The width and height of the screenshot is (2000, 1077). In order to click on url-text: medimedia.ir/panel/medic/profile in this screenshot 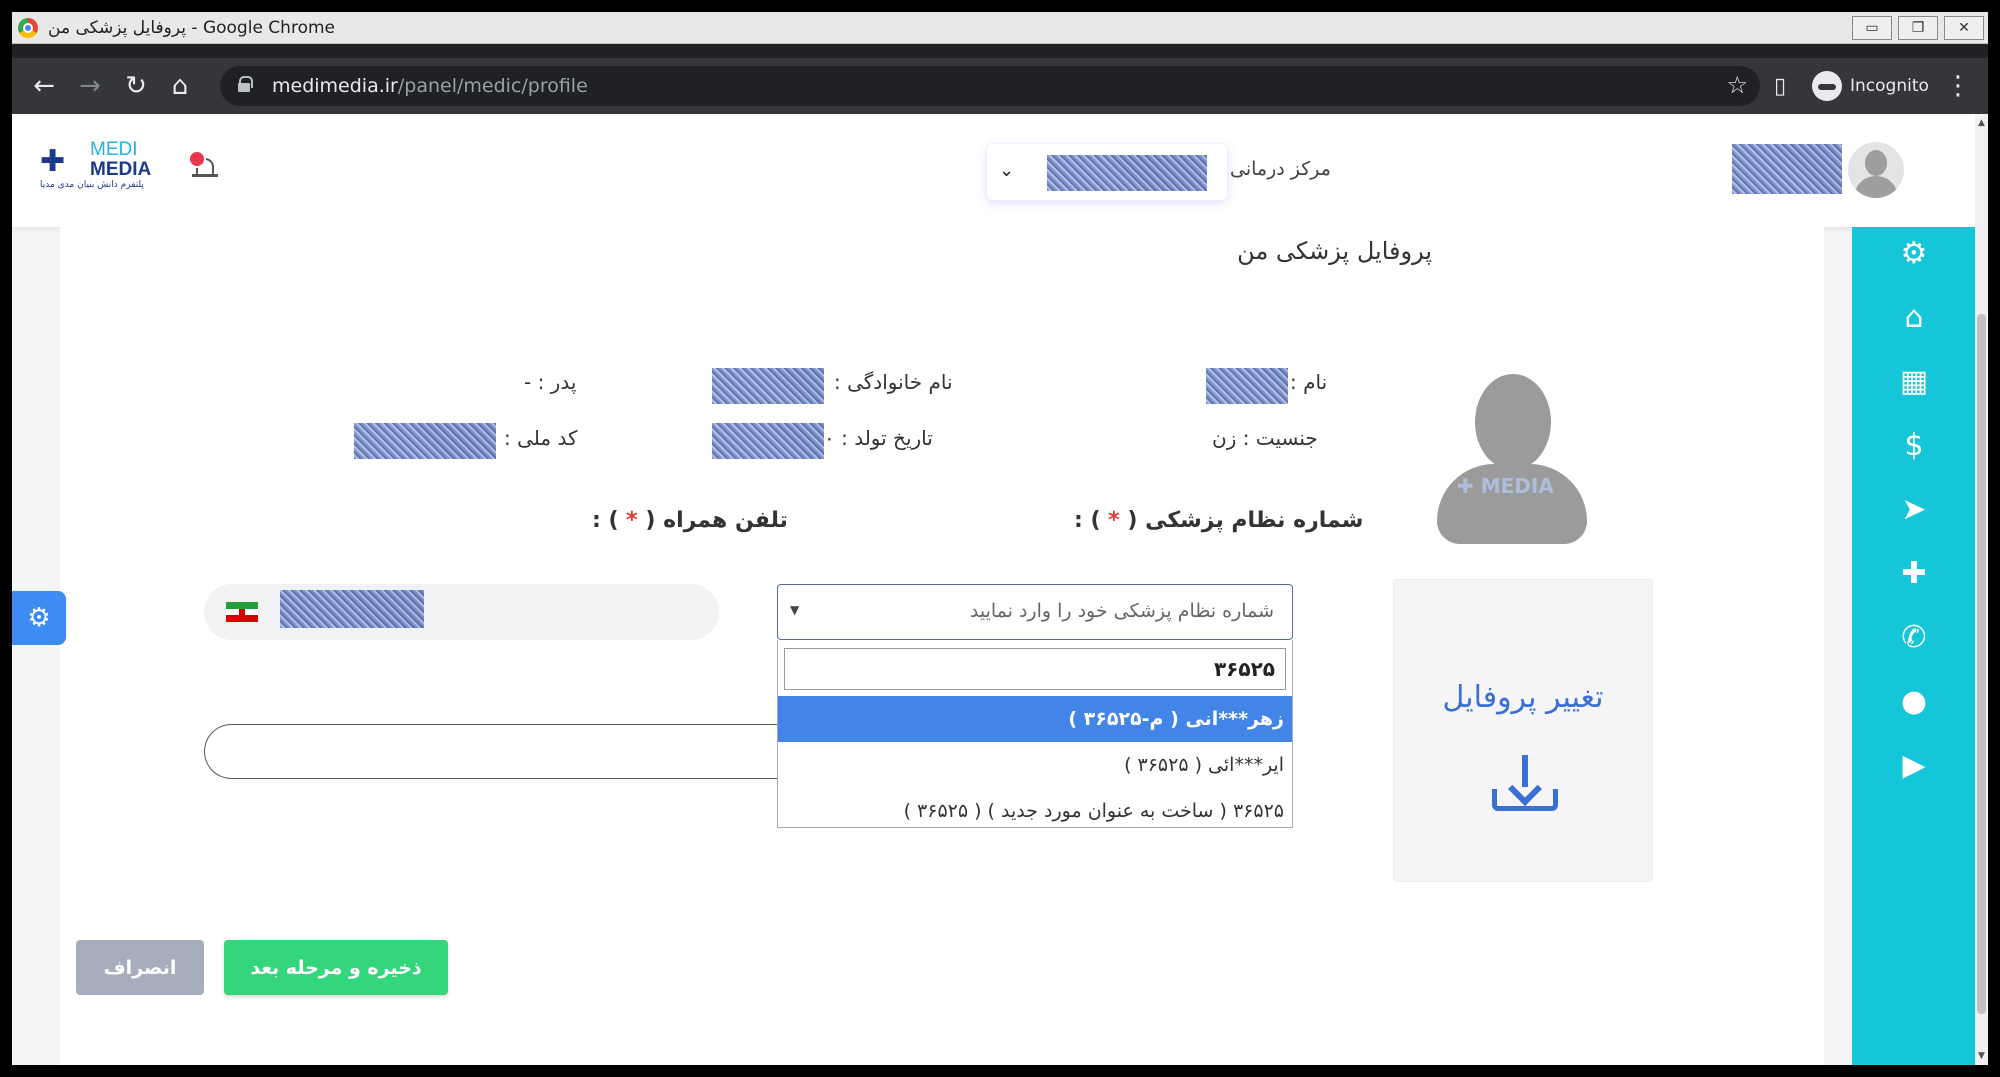, I will do `click(430, 86)`.